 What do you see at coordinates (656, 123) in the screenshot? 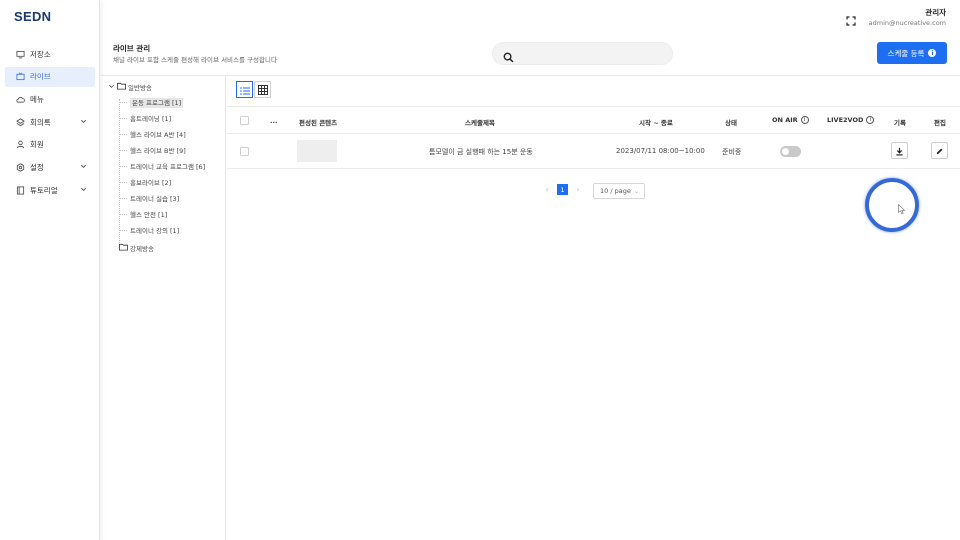
I see `col-time: 시작 ~ 종료` at bounding box center [656, 123].